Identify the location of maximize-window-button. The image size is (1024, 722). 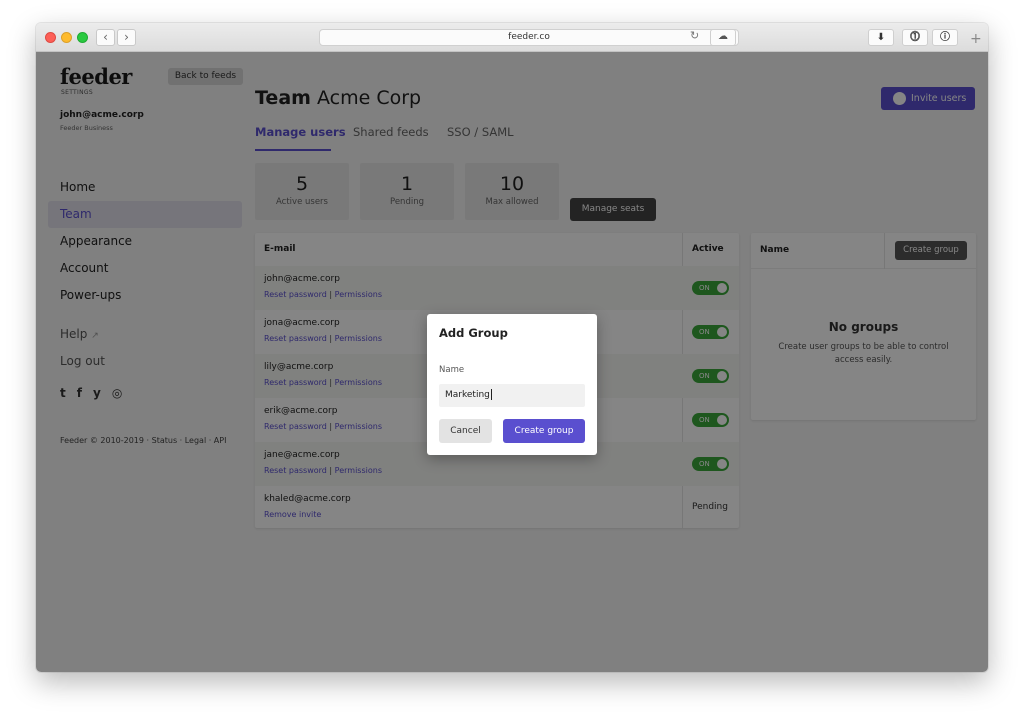
(82, 37).